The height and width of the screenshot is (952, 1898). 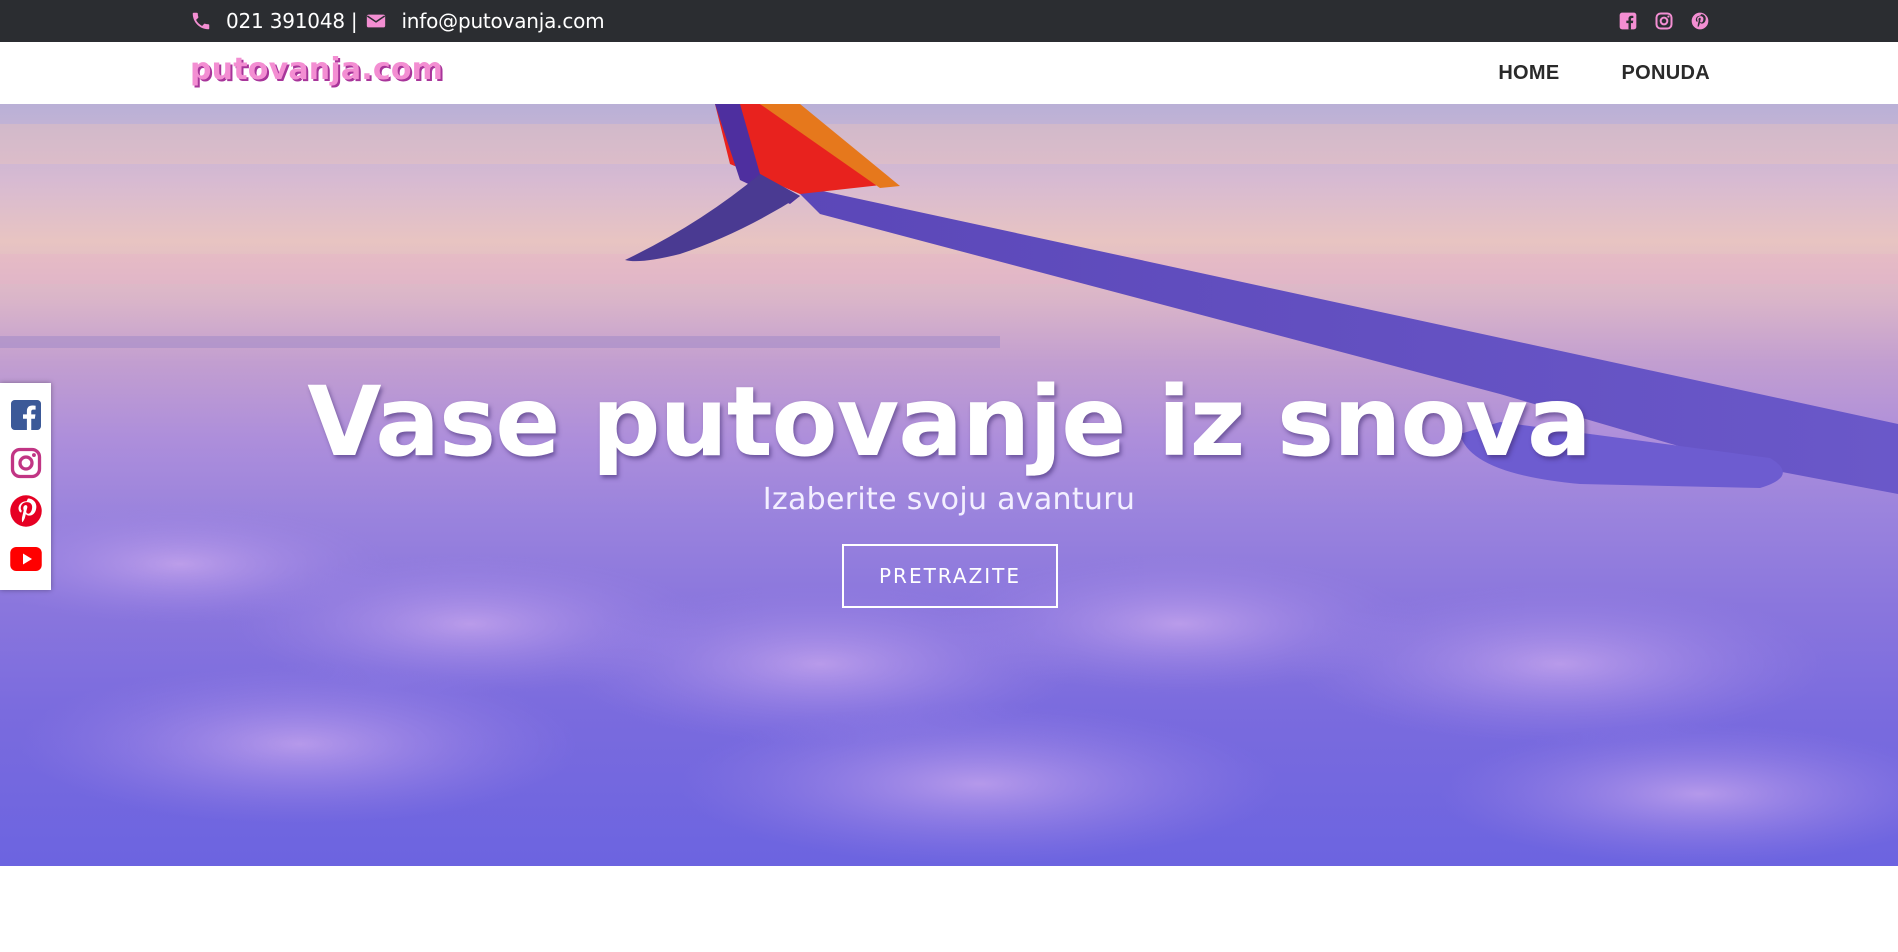 What do you see at coordinates (201, 21) in the screenshot?
I see `phone-icon` at bounding box center [201, 21].